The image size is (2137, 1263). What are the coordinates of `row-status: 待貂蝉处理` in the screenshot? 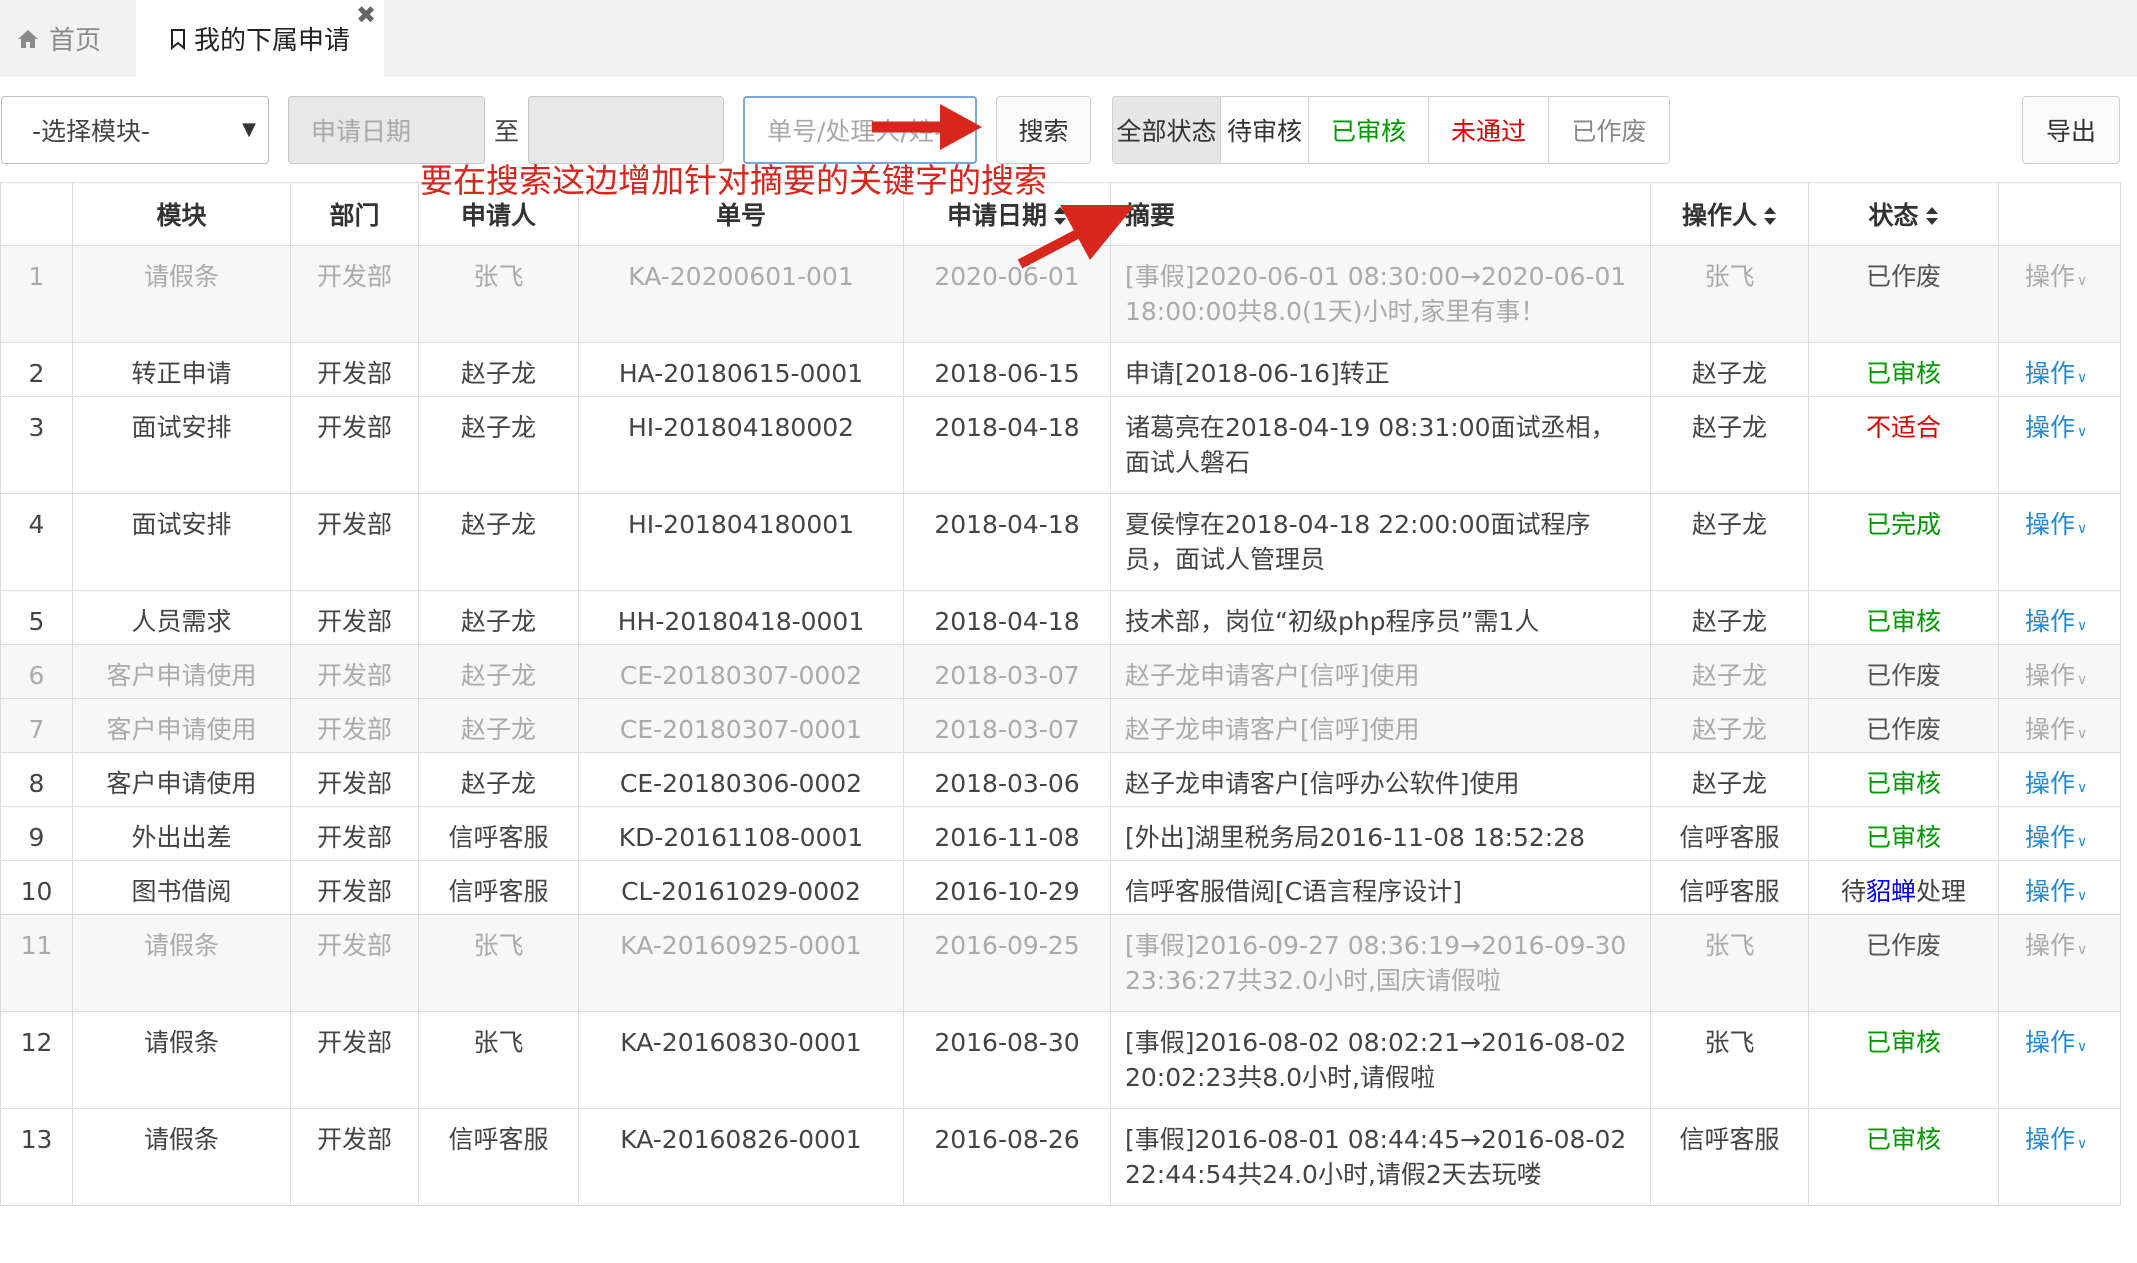 It's located at (1903, 887).